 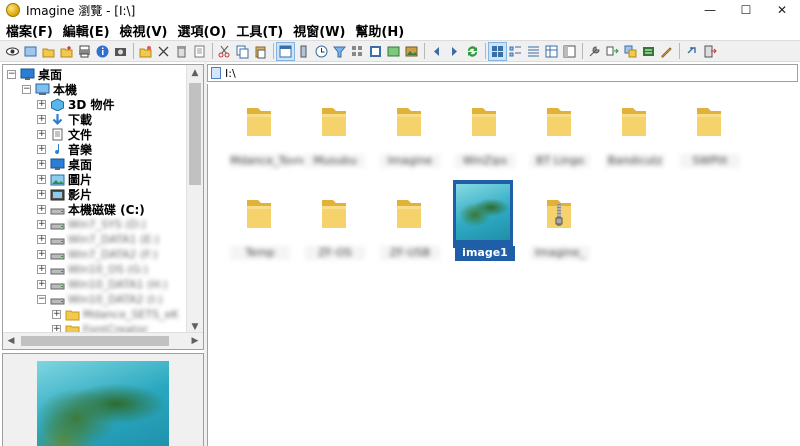 I want to click on thumbnail-view-icon, so click(x=30, y=51).